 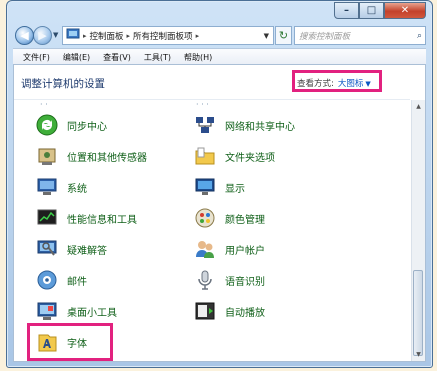 What do you see at coordinates (61, 187) in the screenshot?
I see `item-system: 系统` at bounding box center [61, 187].